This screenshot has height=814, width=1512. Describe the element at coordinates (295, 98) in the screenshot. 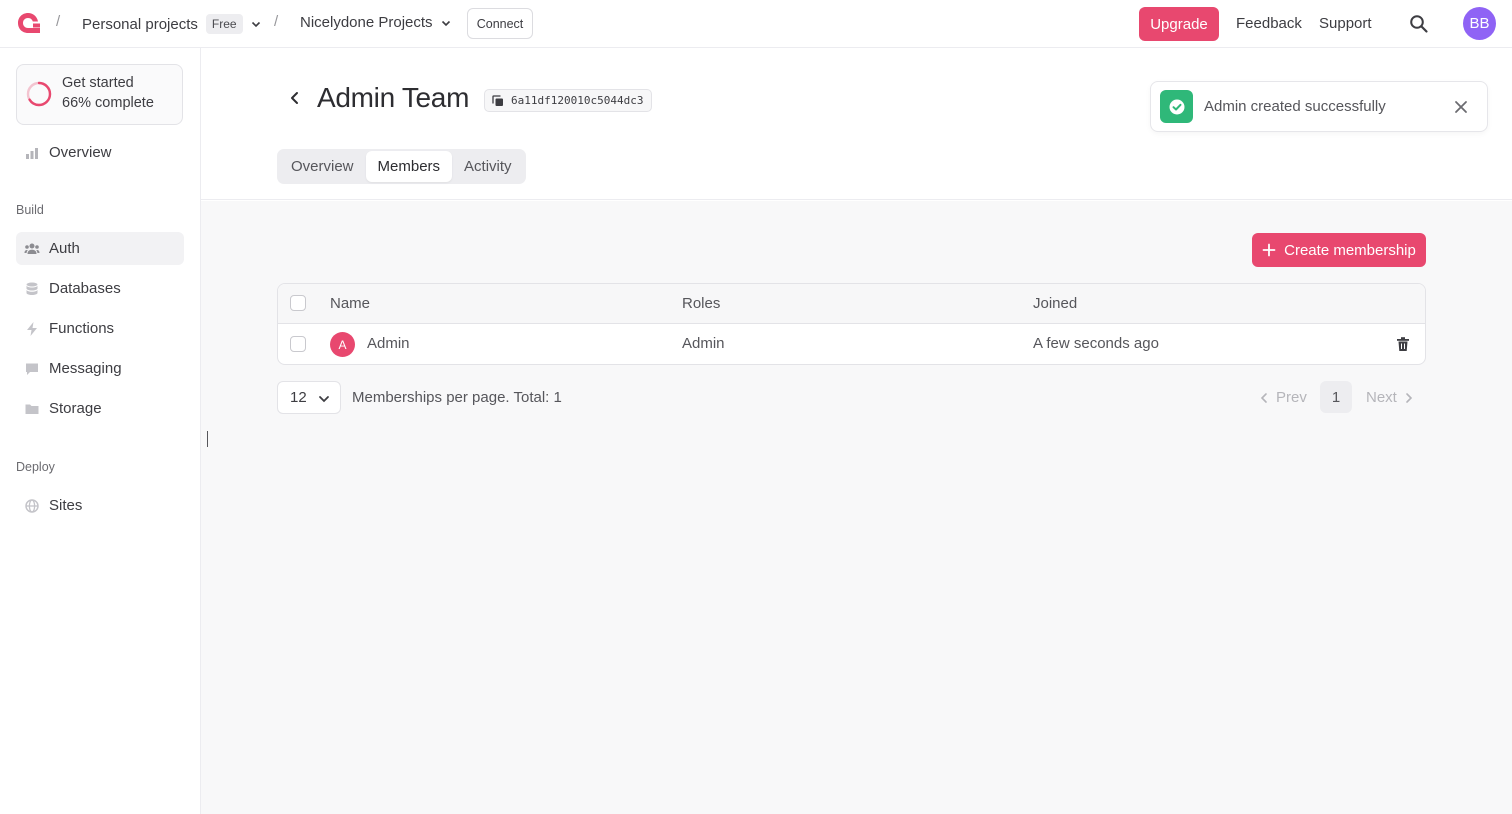

I see `back-arrow-icon` at that location.